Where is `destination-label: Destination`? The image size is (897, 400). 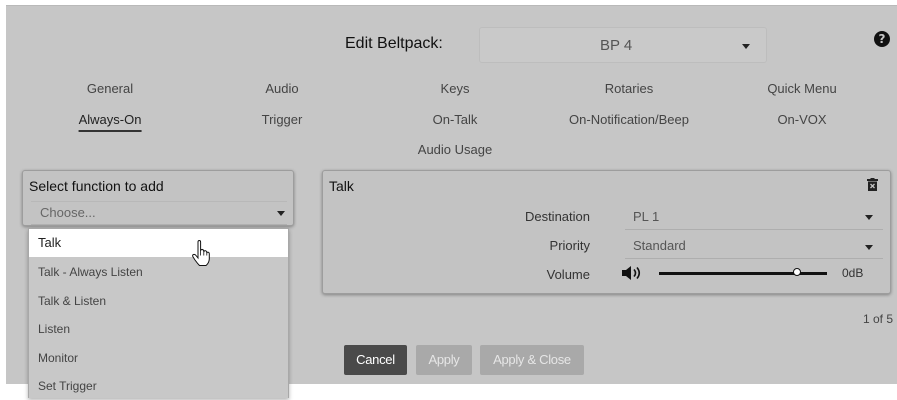
destination-label: Destination is located at coordinates (557, 216).